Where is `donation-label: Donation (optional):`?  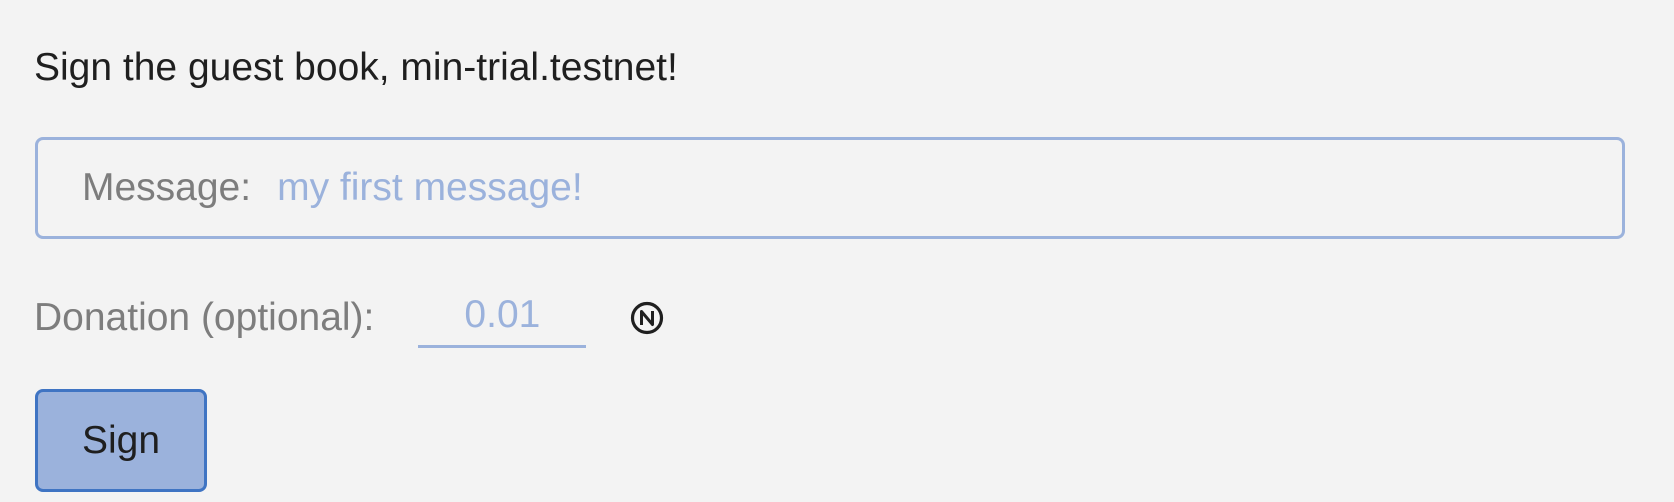 donation-label: Donation (optional): is located at coordinates (204, 317).